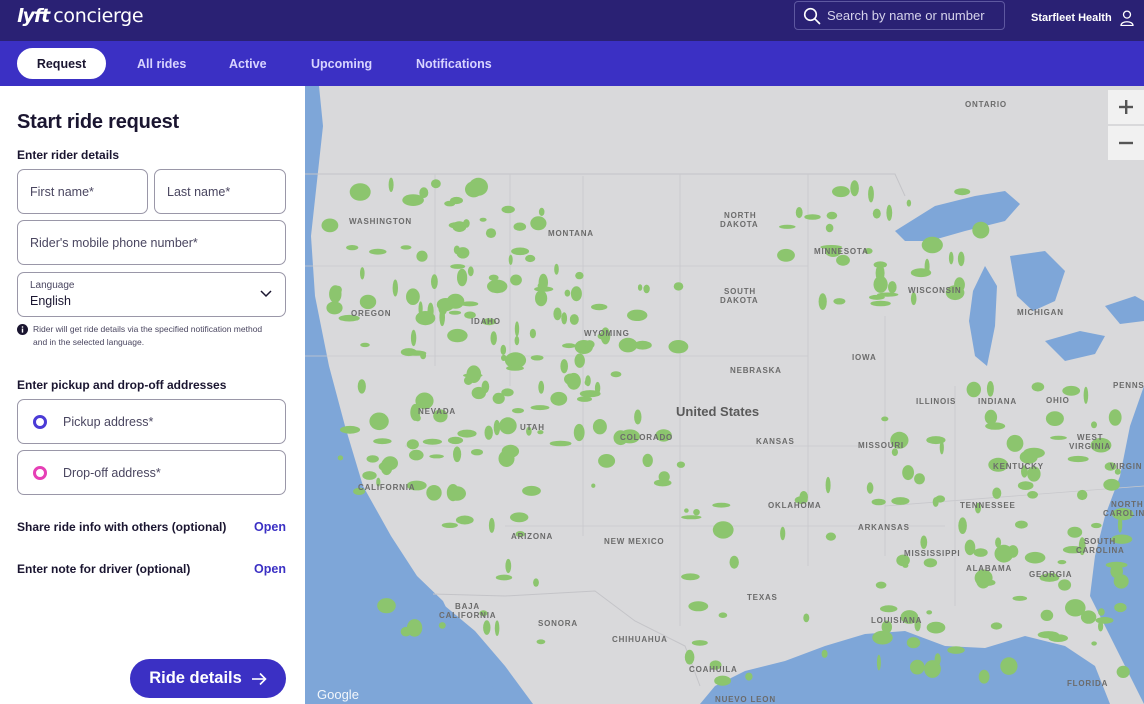  I want to click on dropoff-field, so click(151, 472).